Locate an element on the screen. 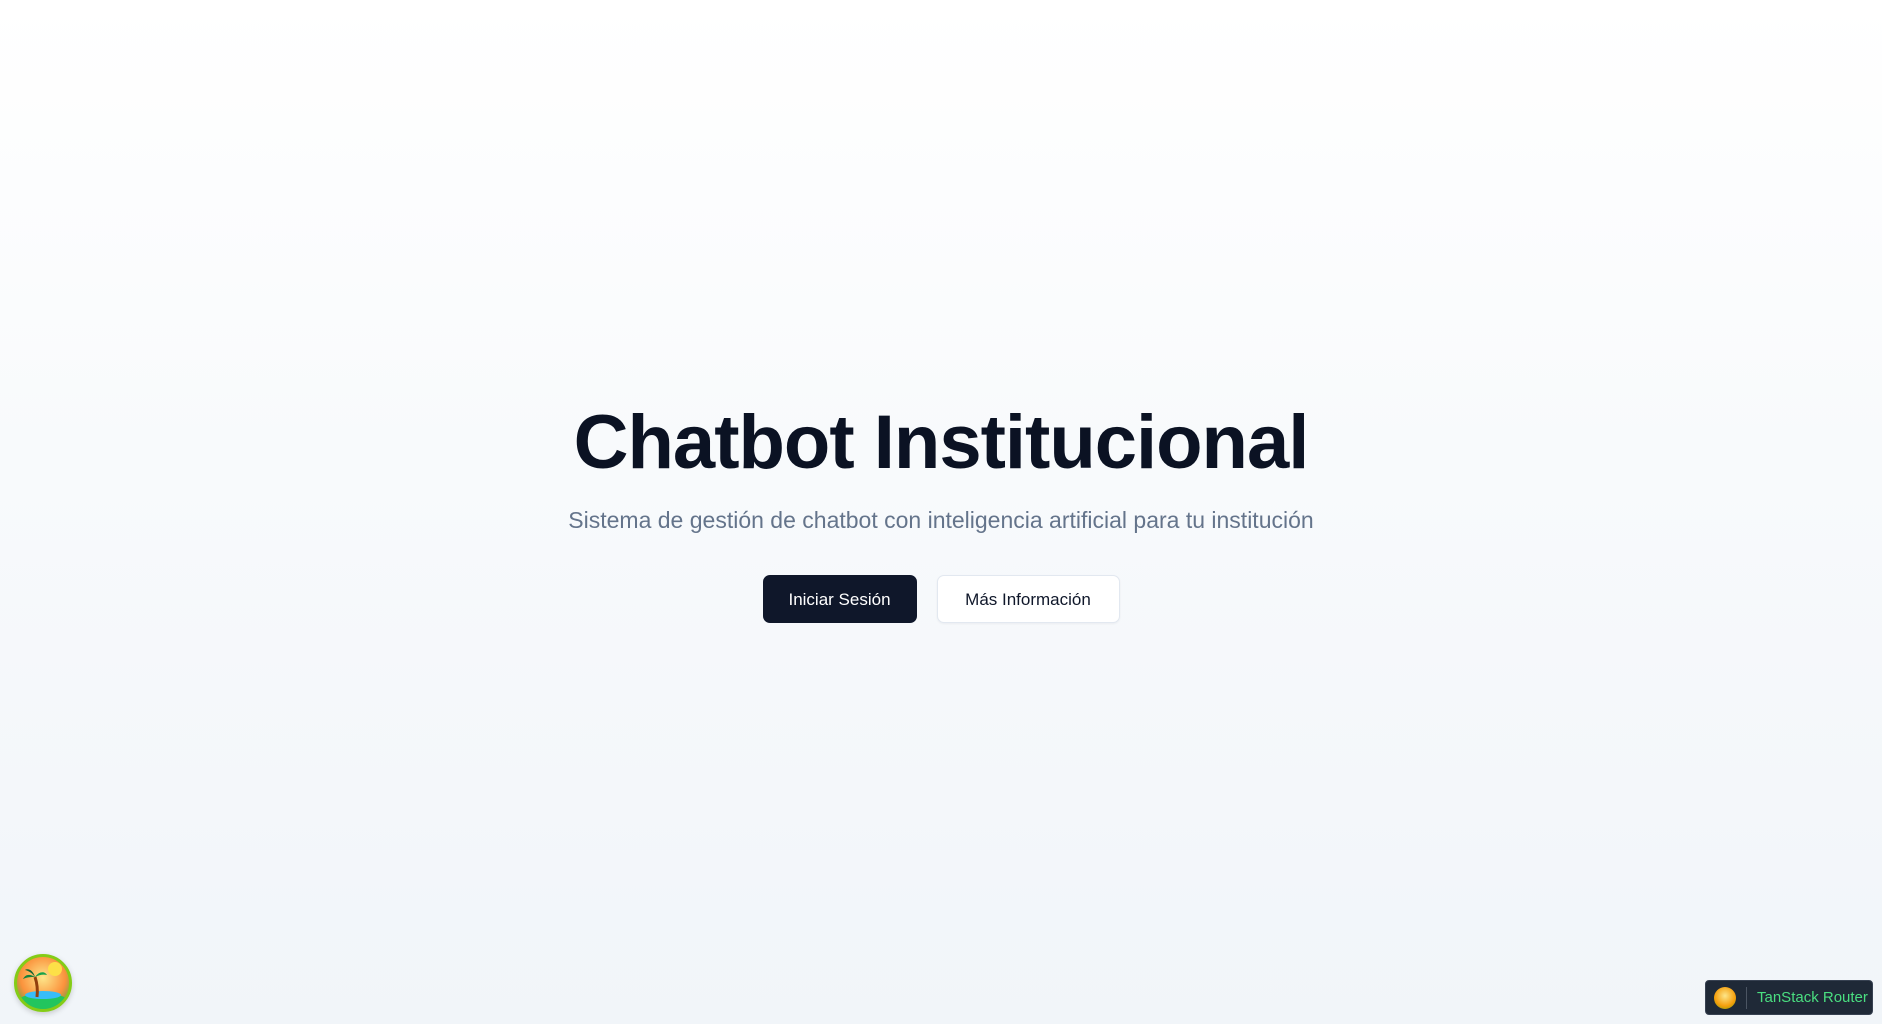  hero-actions: Iniciar Sesión Más Información is located at coordinates (941, 599).